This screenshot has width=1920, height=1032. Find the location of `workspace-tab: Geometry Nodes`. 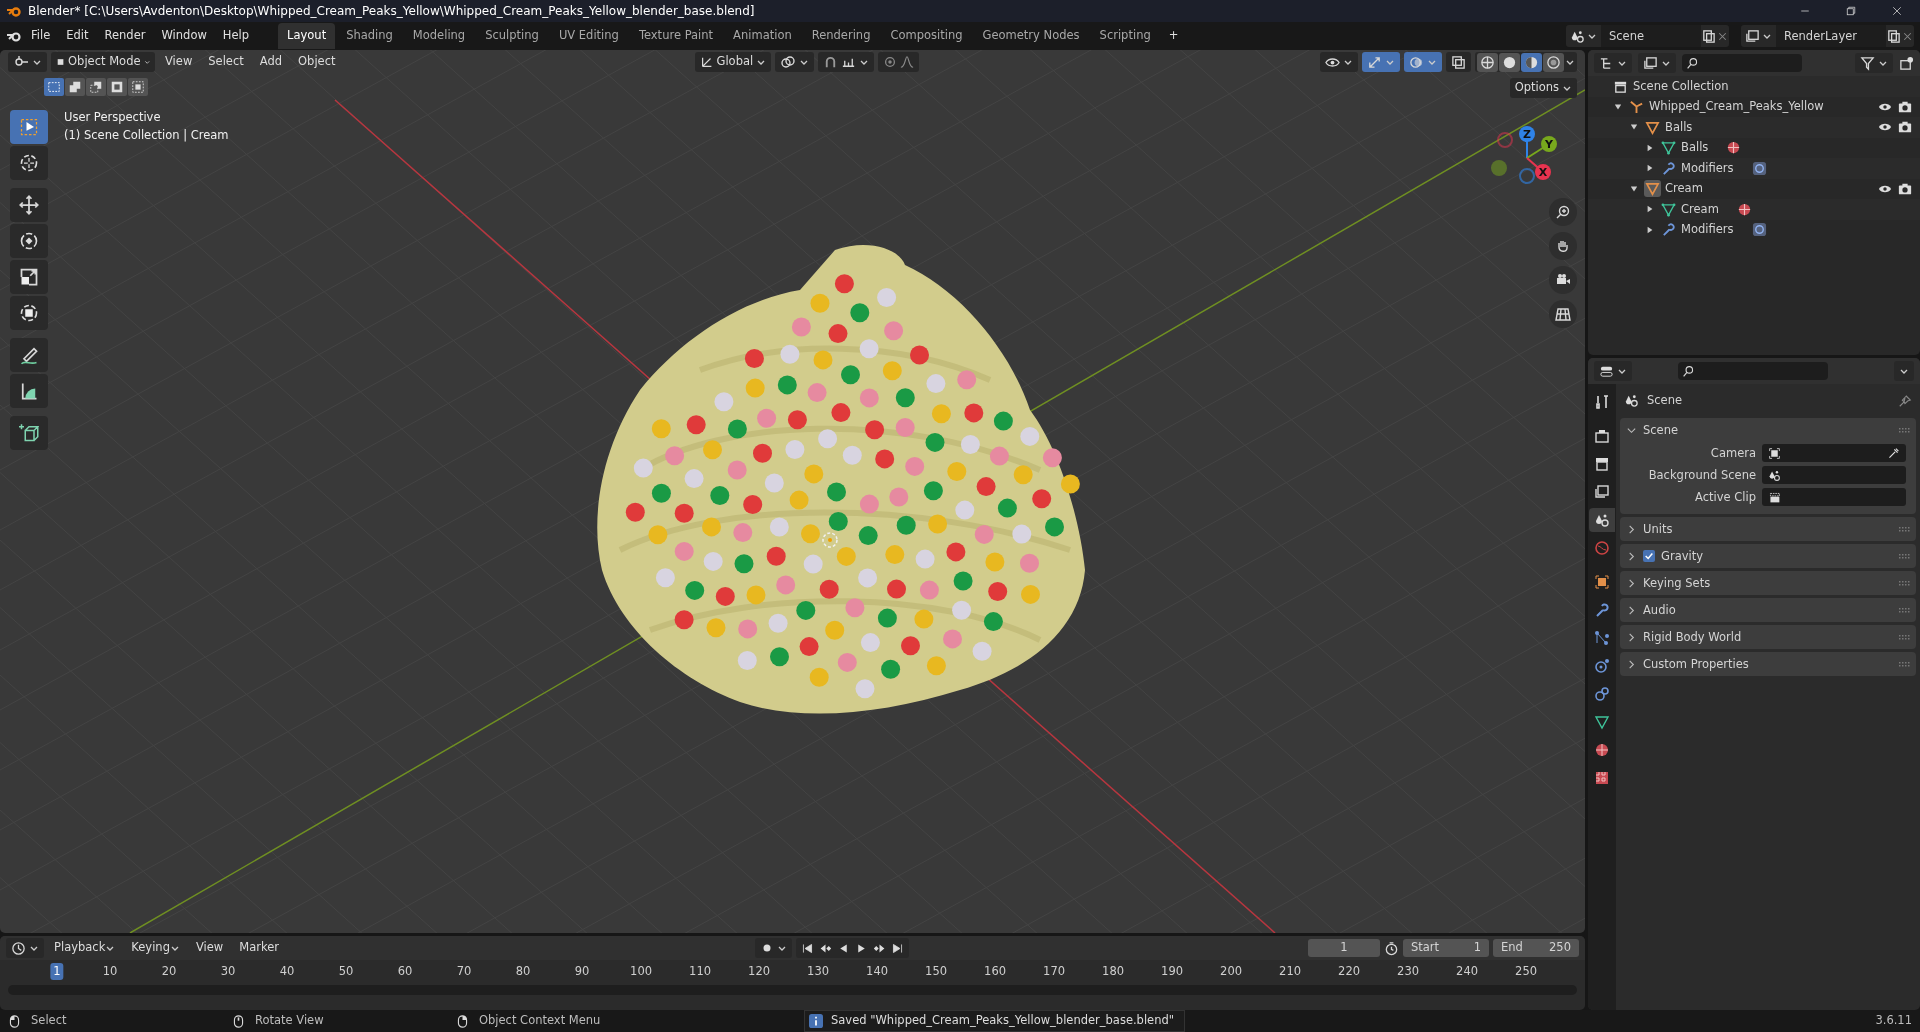

workspace-tab: Geometry Nodes is located at coordinates (1031, 36).